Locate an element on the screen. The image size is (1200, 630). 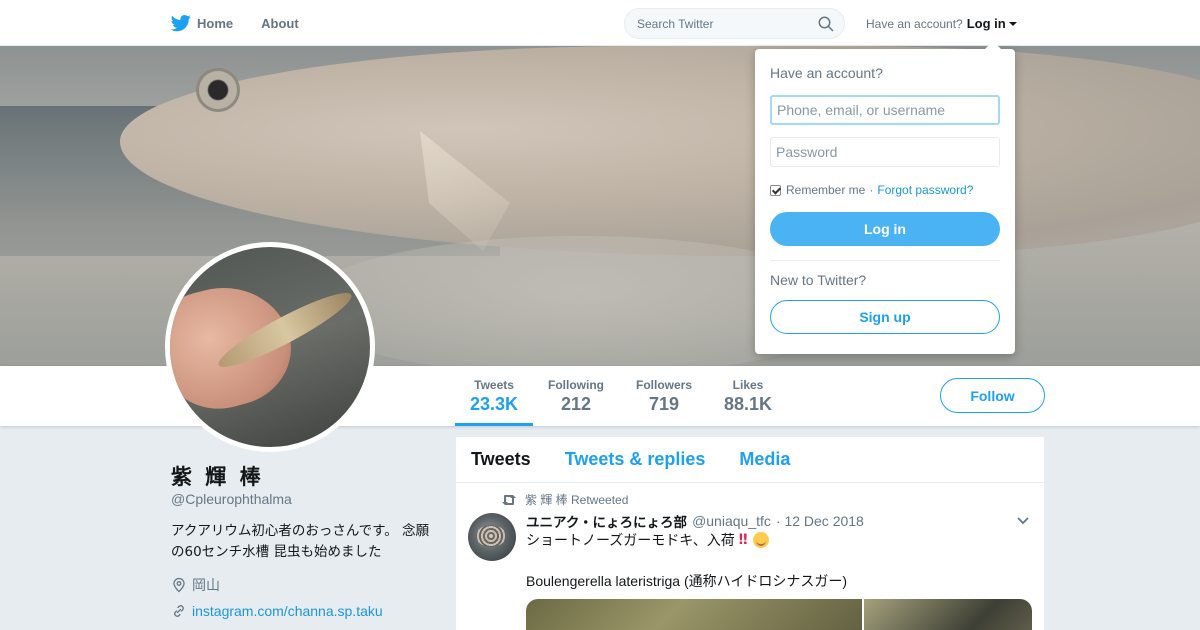
have-account-text: Have an account? is located at coordinates (914, 23).